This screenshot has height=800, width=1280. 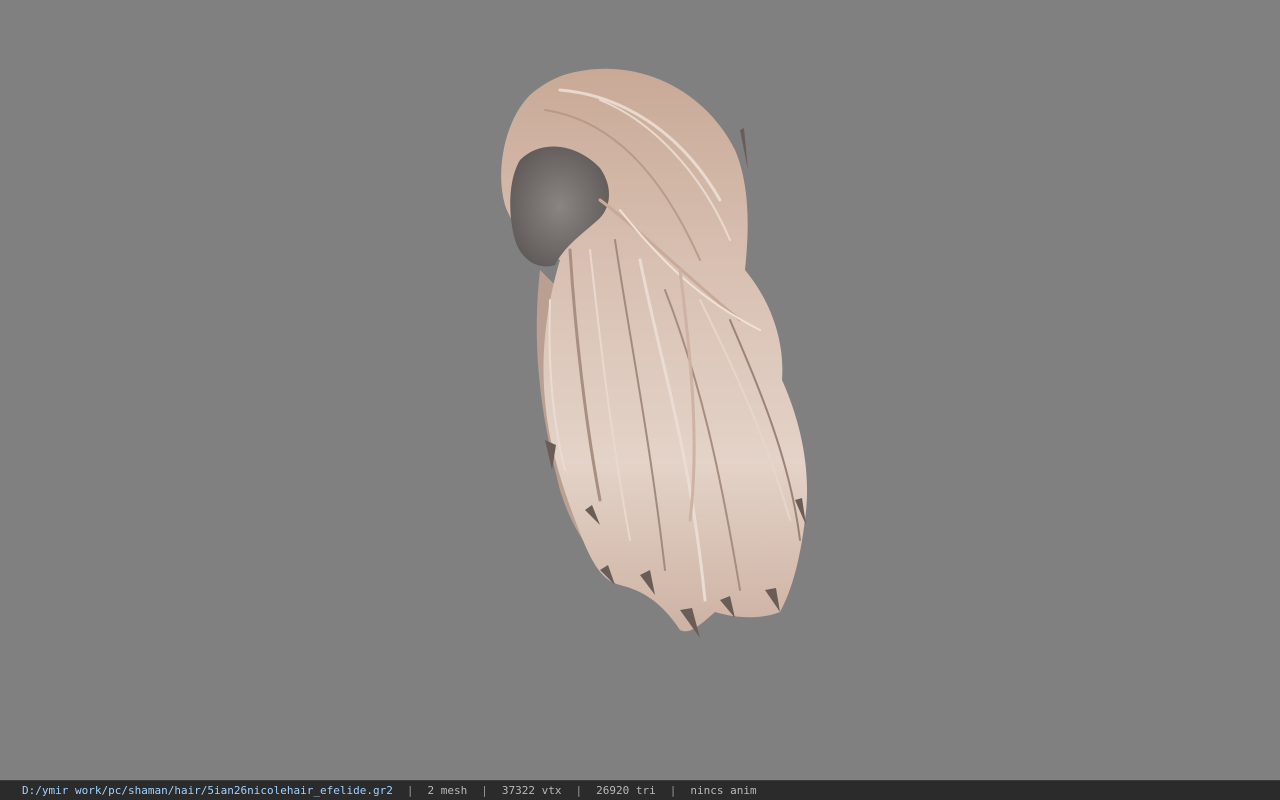 What do you see at coordinates (723, 790) in the screenshot?
I see `anim-status: nincs anim` at bounding box center [723, 790].